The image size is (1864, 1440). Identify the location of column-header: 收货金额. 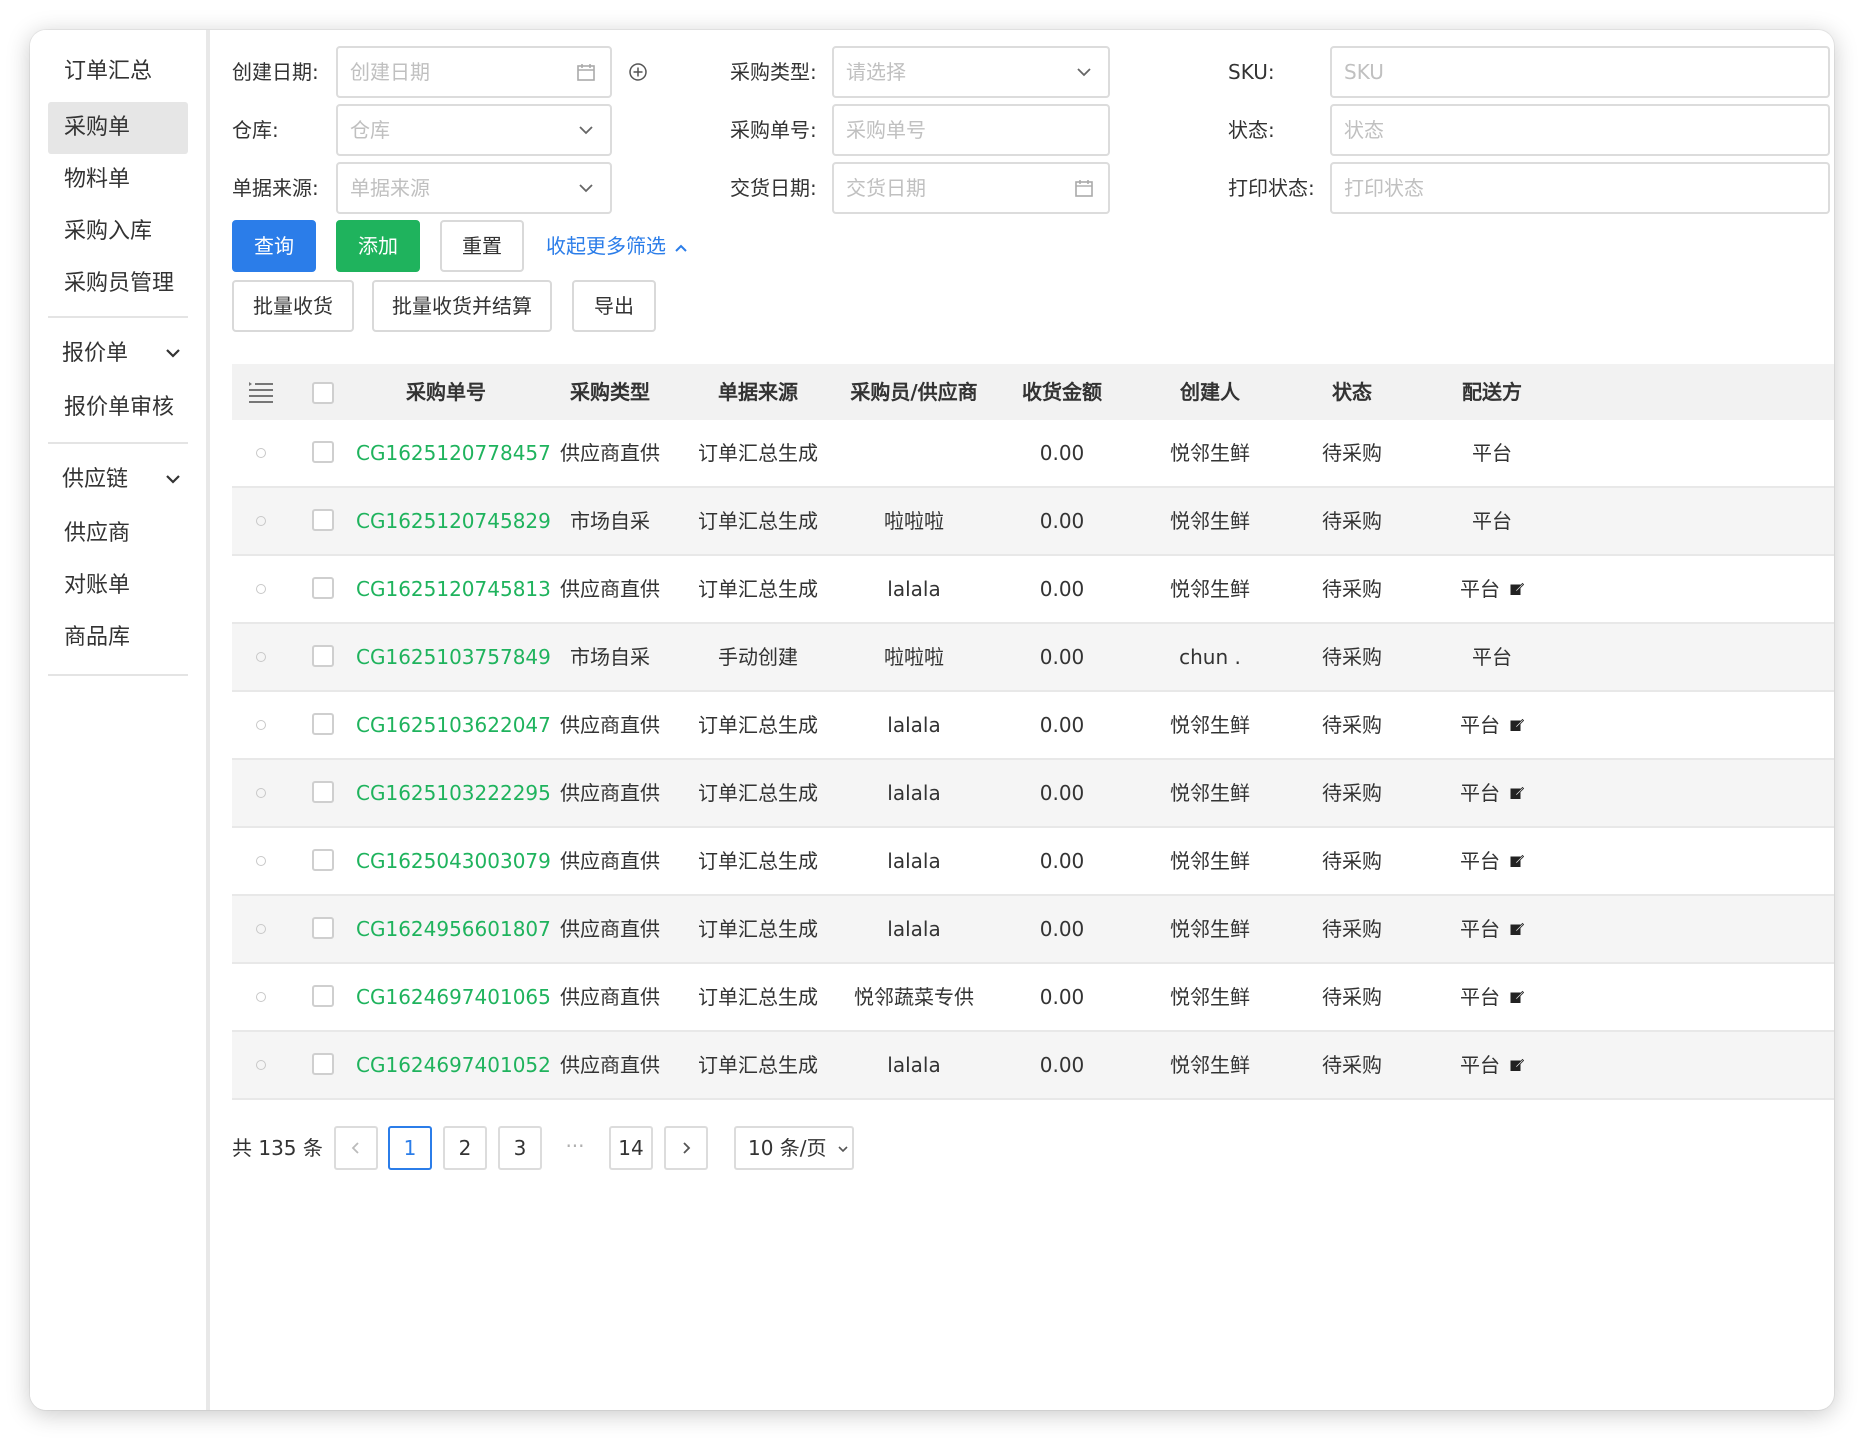
(1062, 392).